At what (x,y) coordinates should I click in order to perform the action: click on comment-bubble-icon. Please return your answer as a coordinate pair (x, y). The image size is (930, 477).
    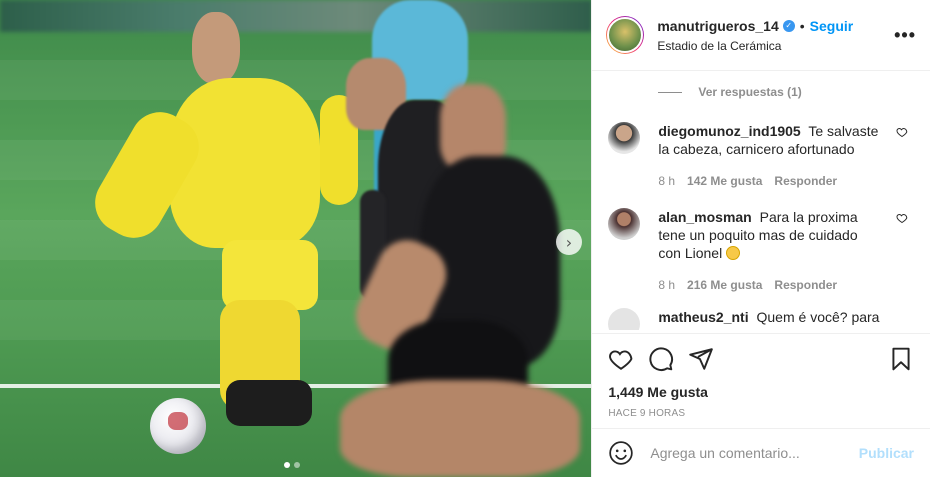
    Looking at the image, I should click on (661, 359).